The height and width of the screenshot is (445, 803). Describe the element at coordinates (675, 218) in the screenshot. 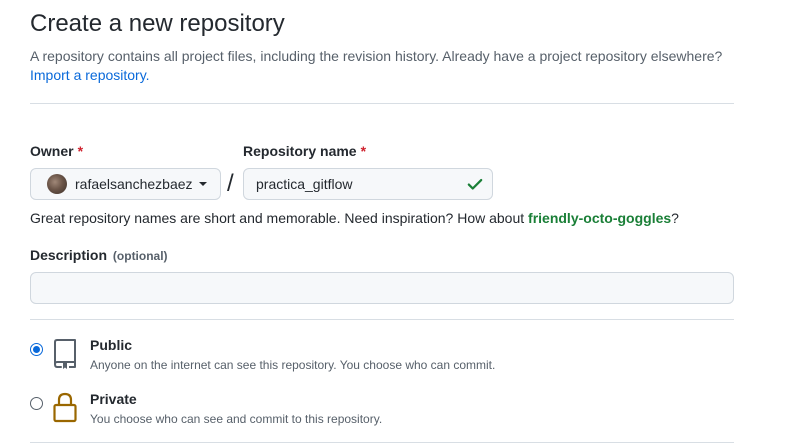

I see `hint-end: ?` at that location.